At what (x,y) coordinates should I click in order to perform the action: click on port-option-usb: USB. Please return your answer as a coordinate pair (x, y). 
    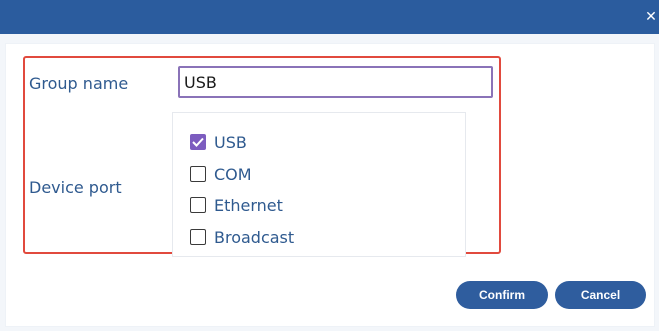
    Looking at the image, I should click on (218, 142).